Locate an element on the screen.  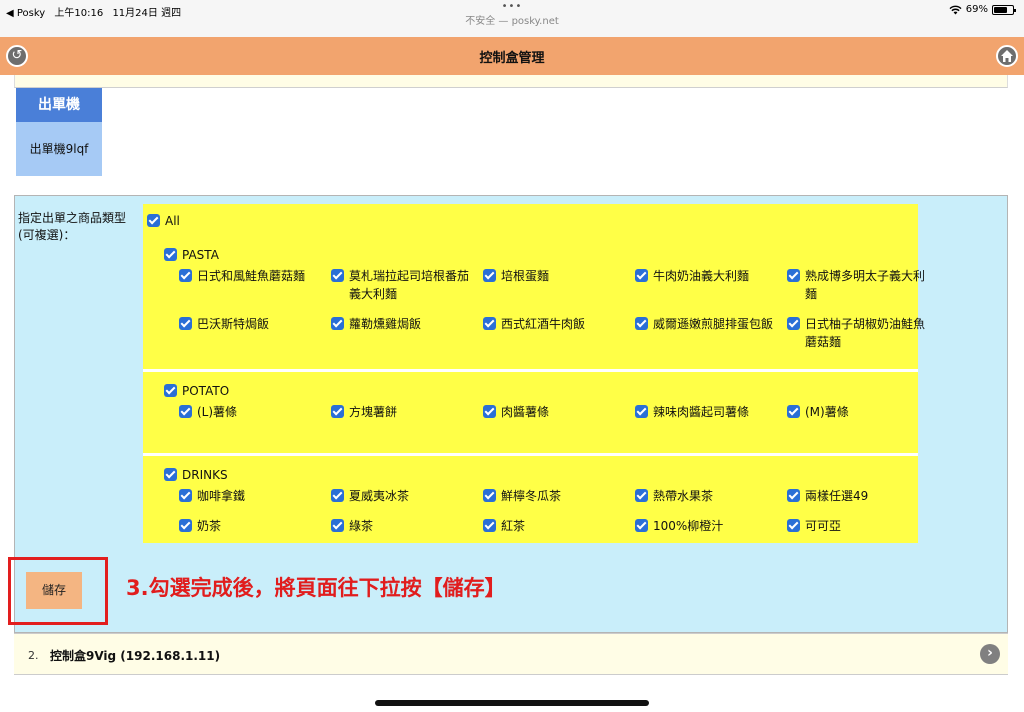
all-checkbox: All is located at coordinates (163, 219).